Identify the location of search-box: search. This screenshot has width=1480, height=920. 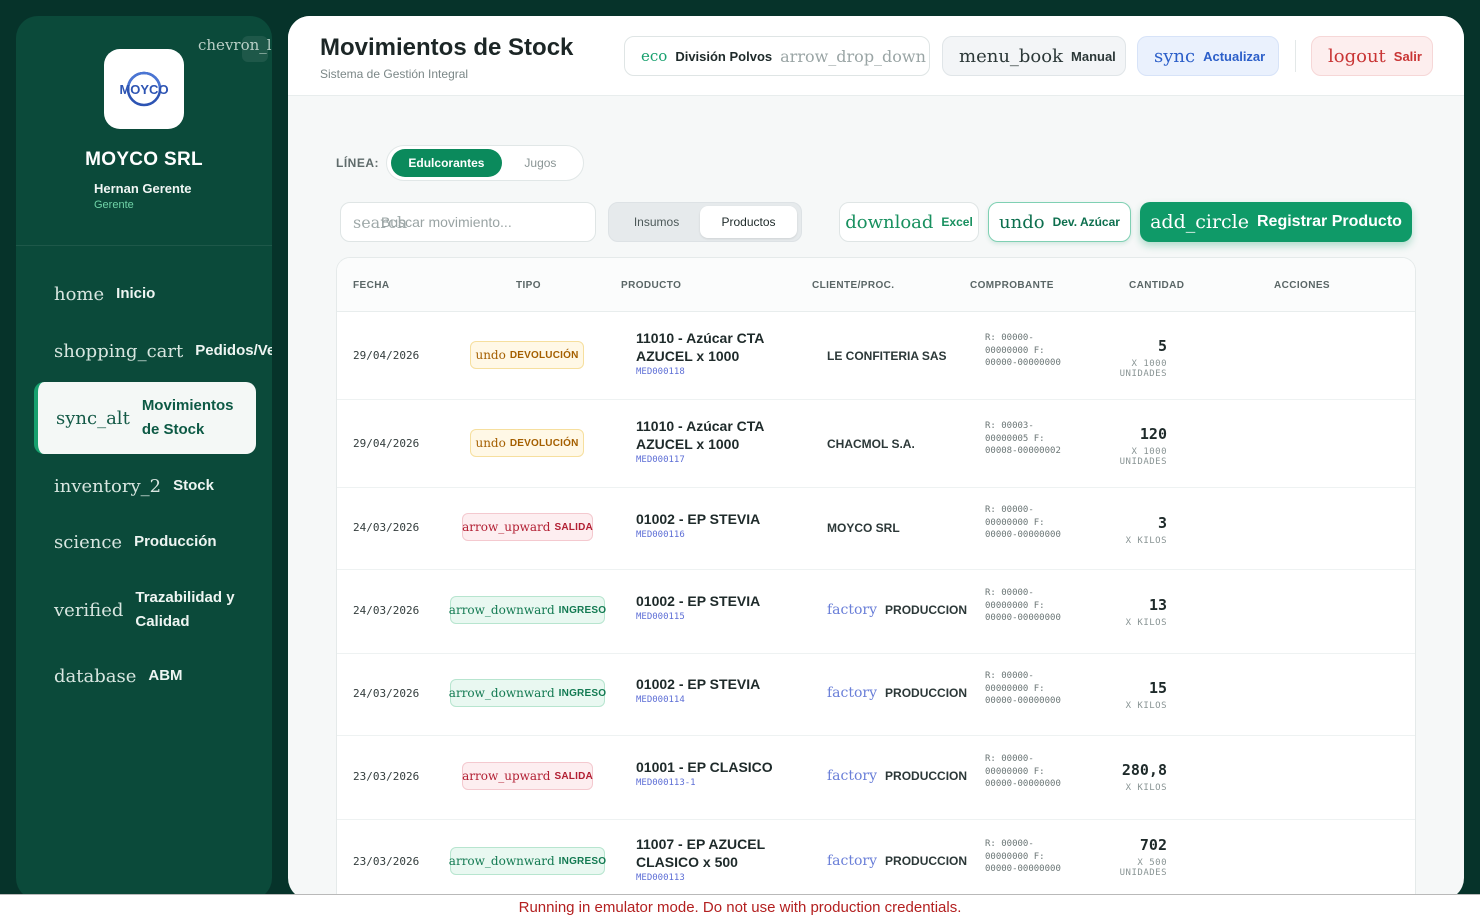
(468, 222).